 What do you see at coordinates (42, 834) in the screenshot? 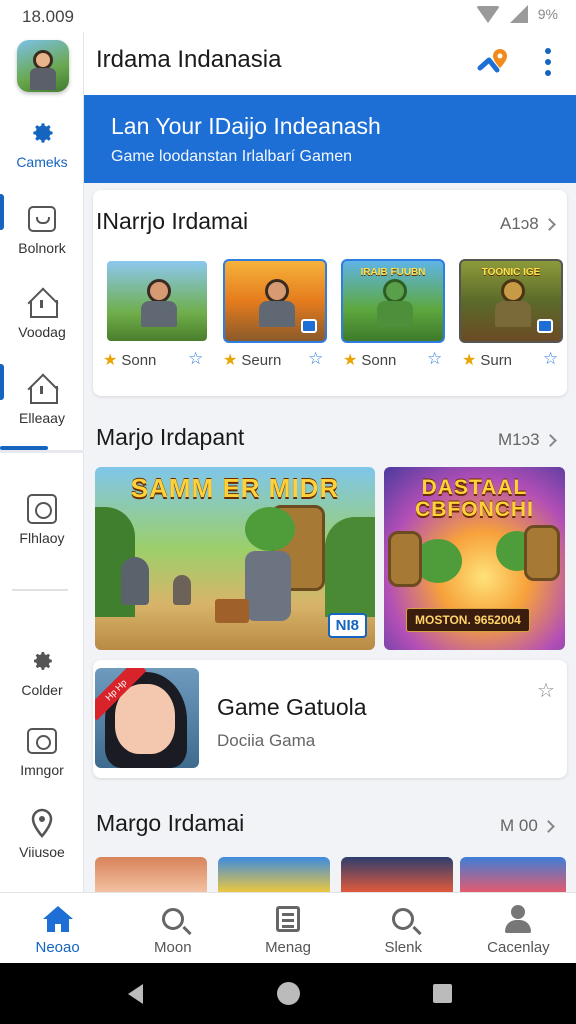
I see `rail-item-viiusoe: Viiusoe` at bounding box center [42, 834].